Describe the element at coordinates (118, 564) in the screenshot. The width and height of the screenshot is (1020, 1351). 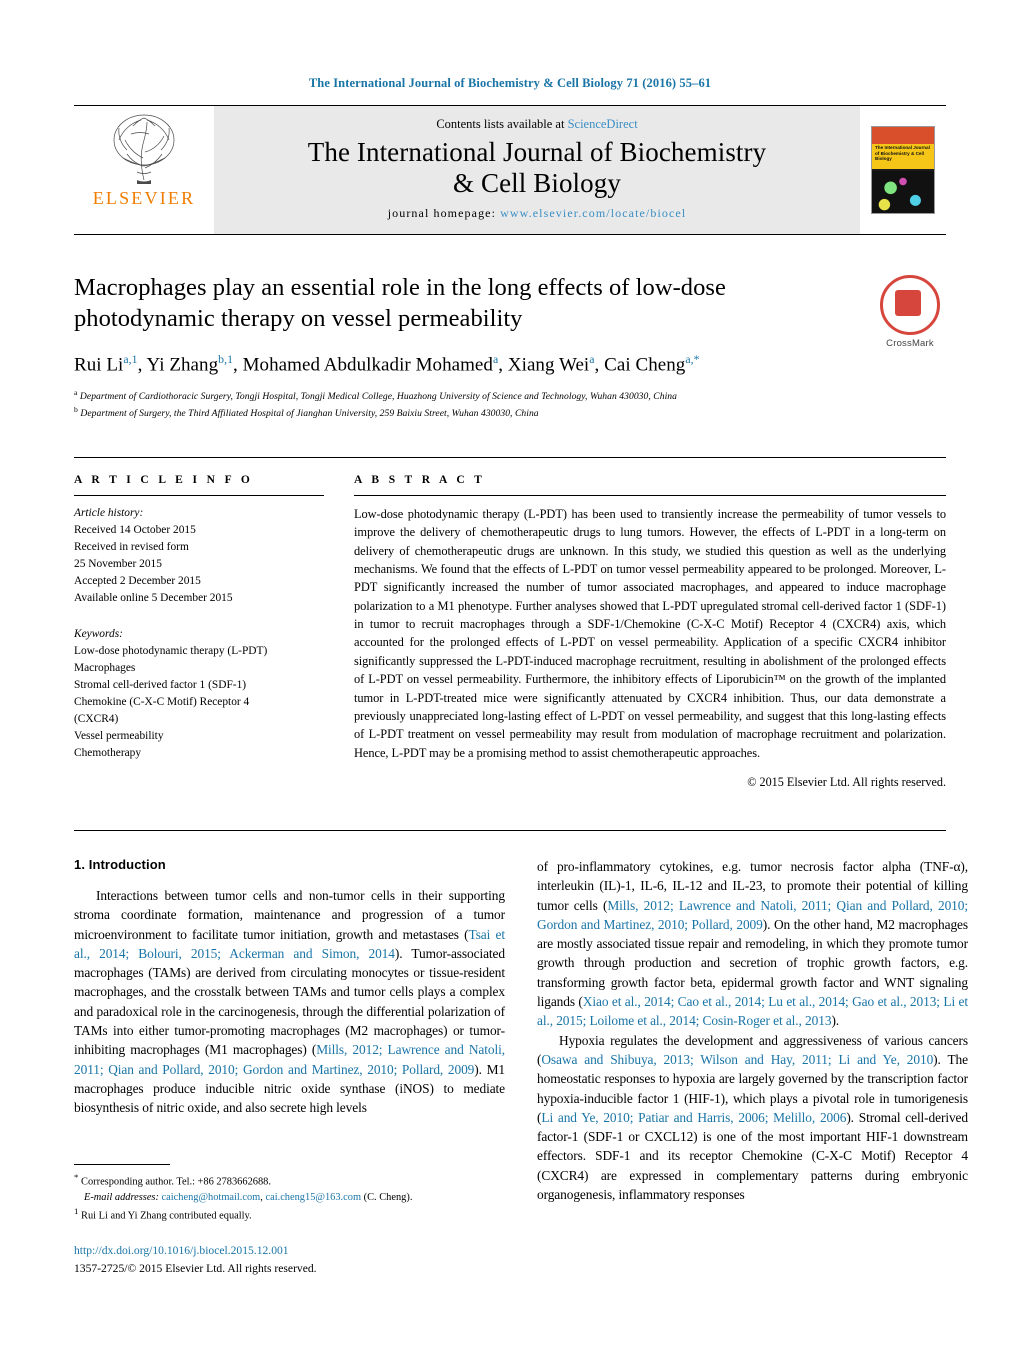
I see `history-item: 25 November 2015` at that location.